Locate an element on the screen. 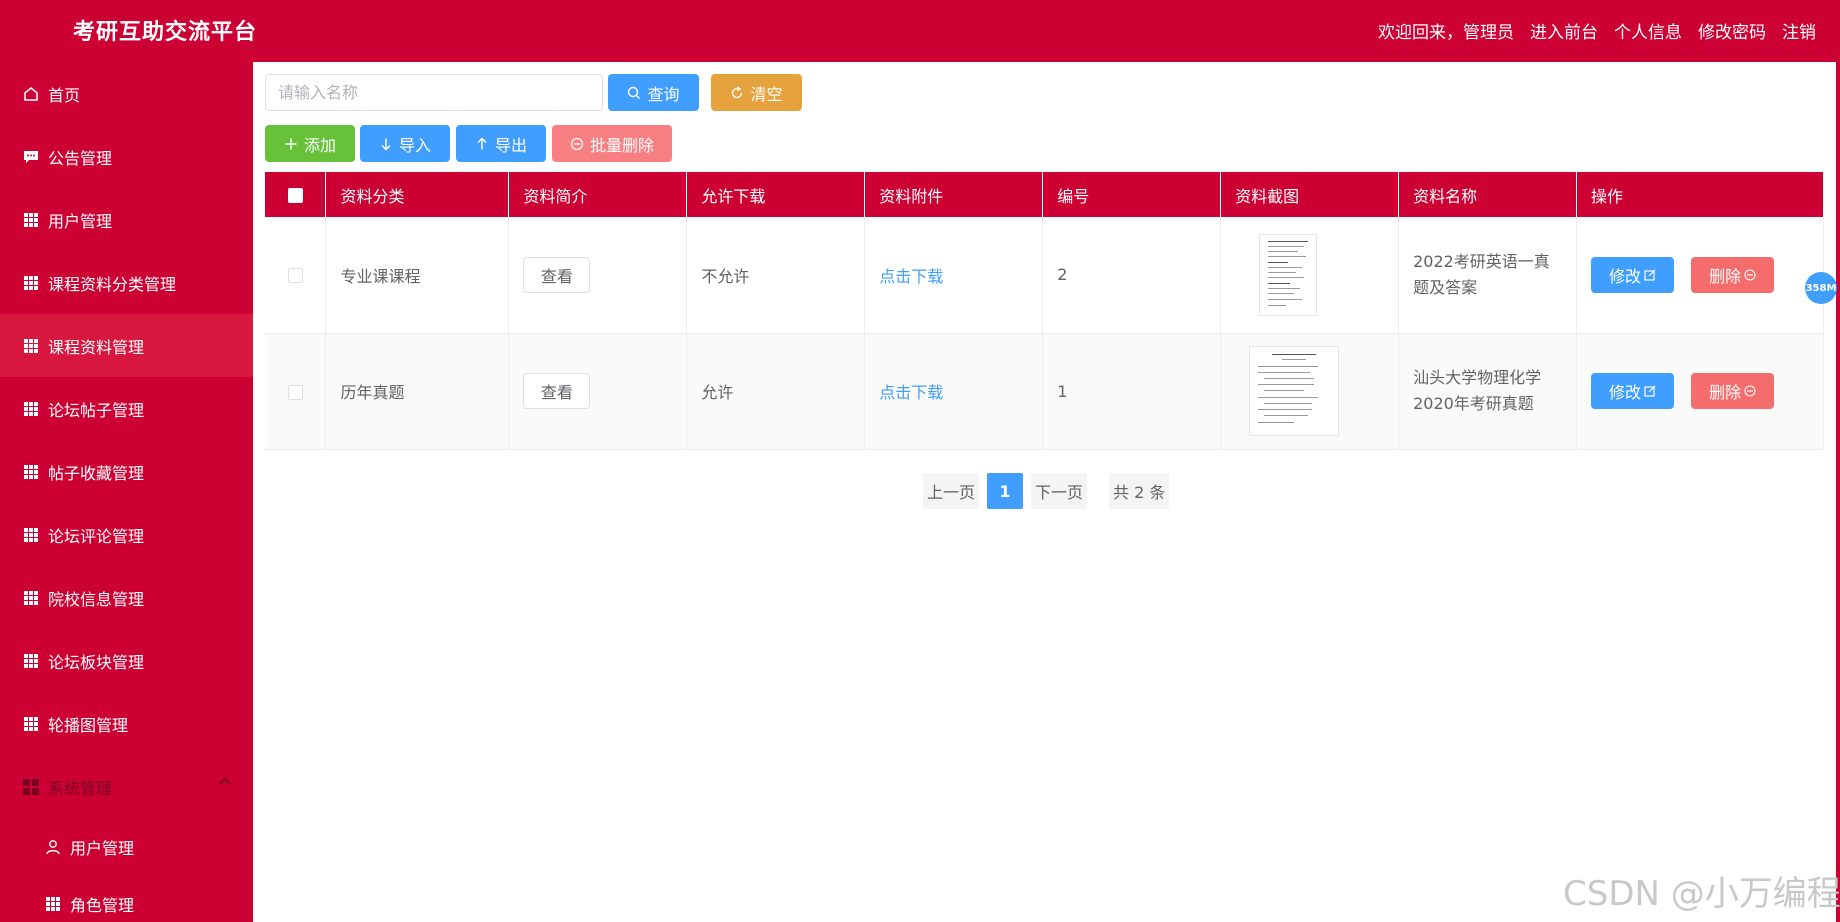  category-cell: 专业课课程 is located at coordinates (417, 275).